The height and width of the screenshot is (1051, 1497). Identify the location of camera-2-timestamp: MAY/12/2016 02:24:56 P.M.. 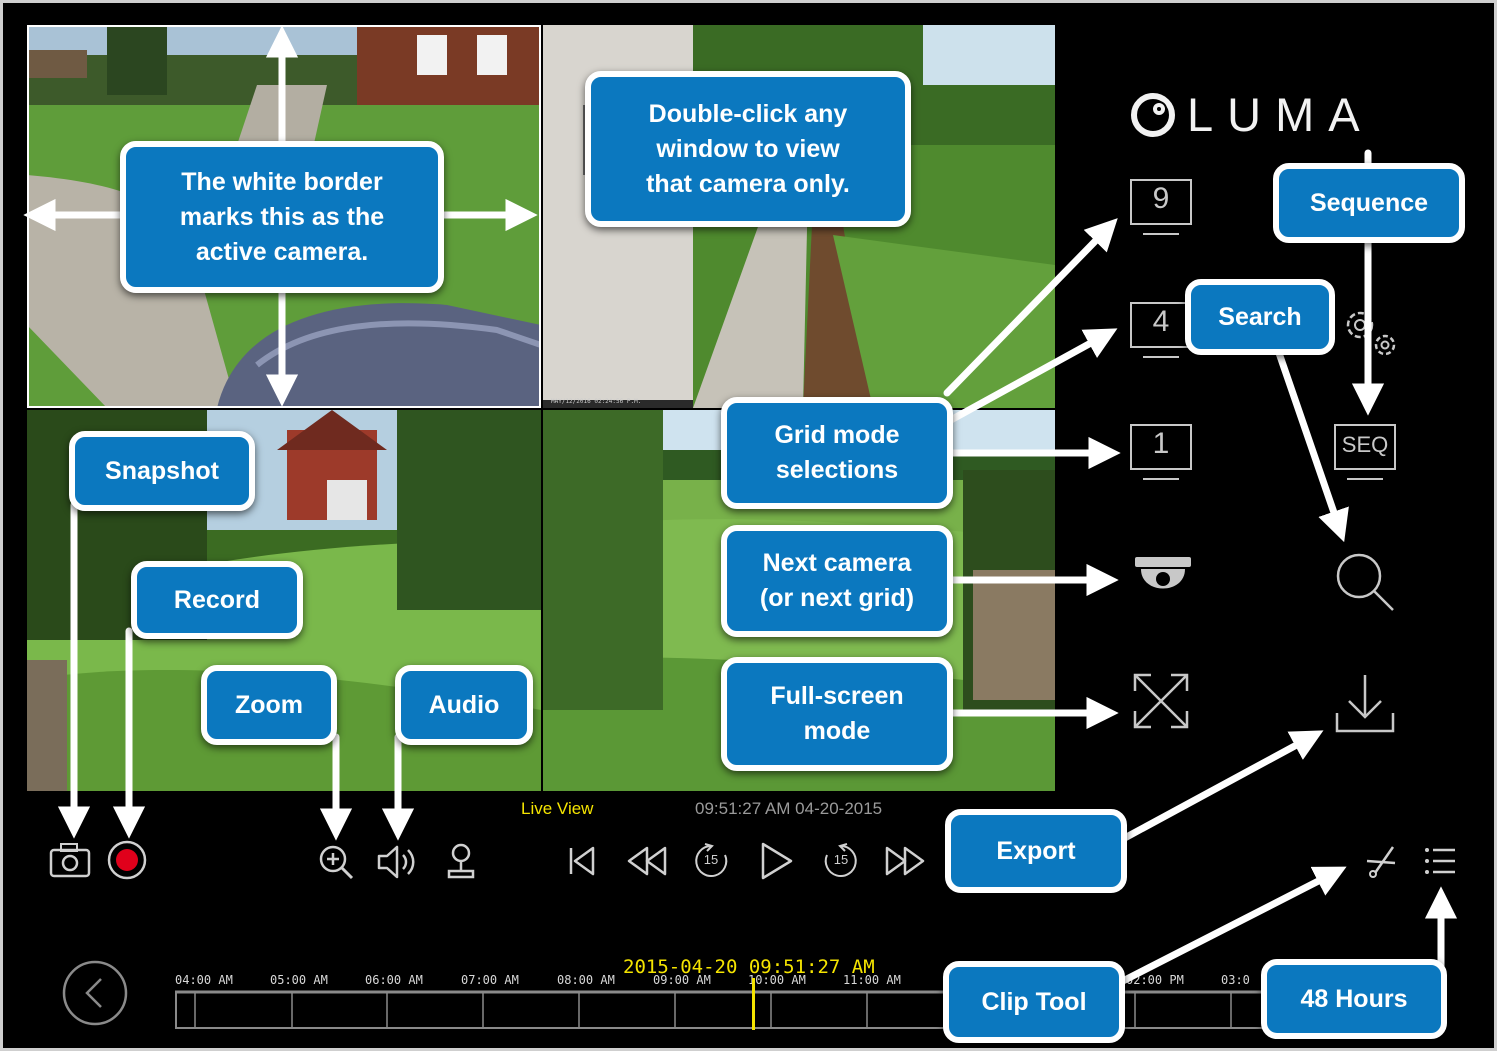
(596, 401).